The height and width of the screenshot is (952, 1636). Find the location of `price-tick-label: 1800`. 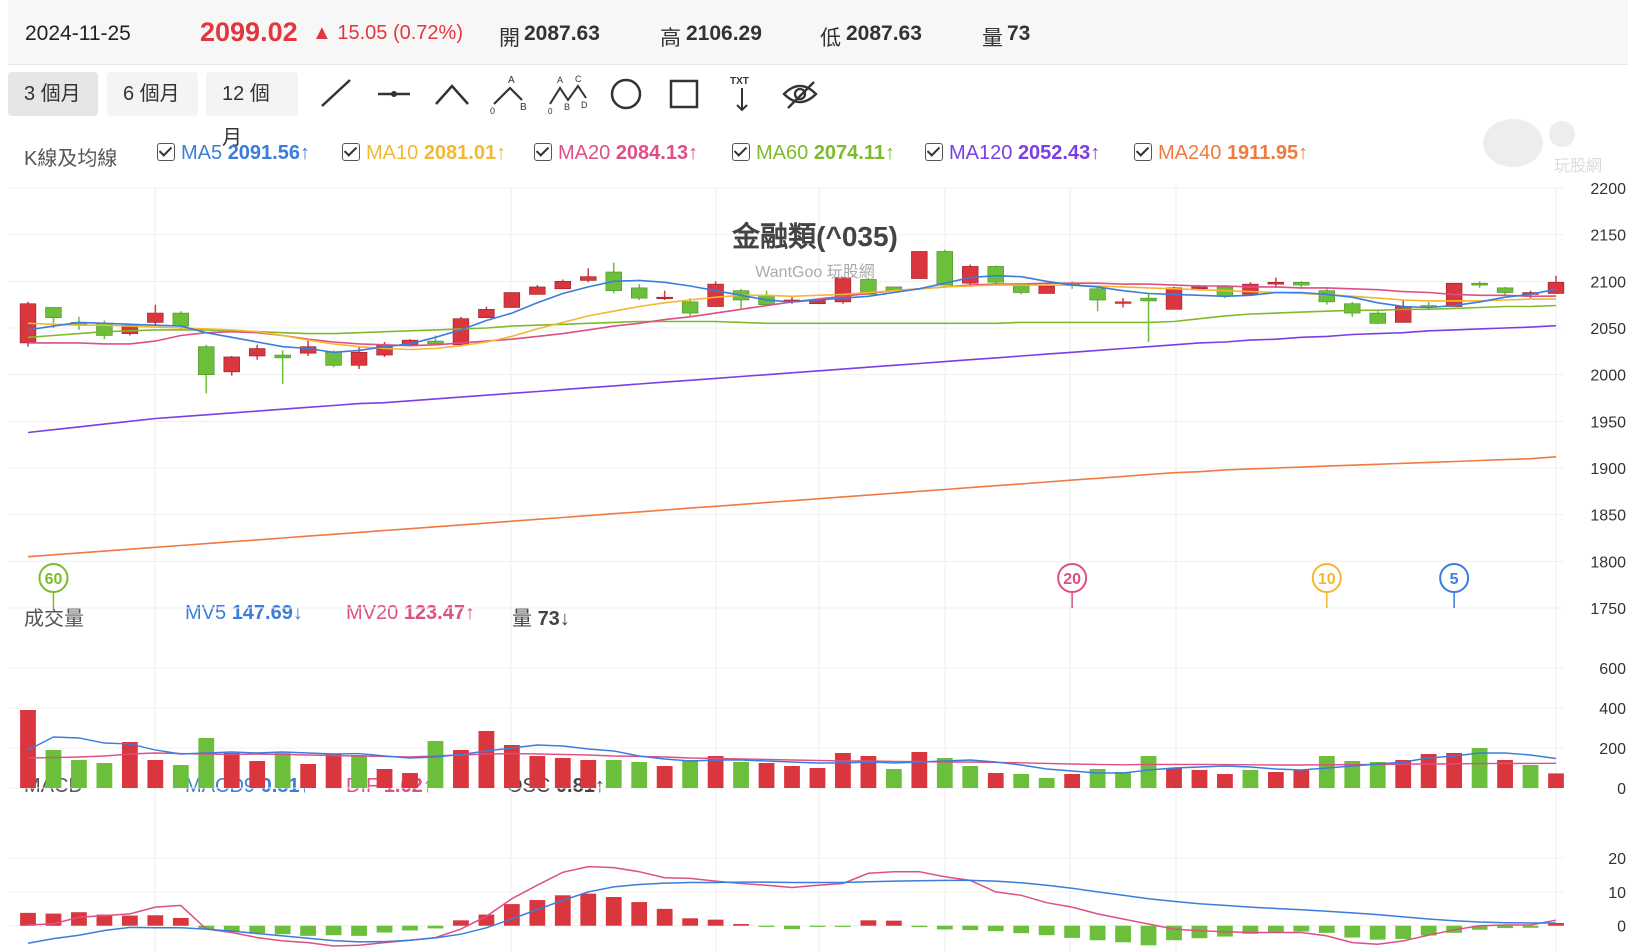

price-tick-label: 1800 is located at coordinates (1608, 562).